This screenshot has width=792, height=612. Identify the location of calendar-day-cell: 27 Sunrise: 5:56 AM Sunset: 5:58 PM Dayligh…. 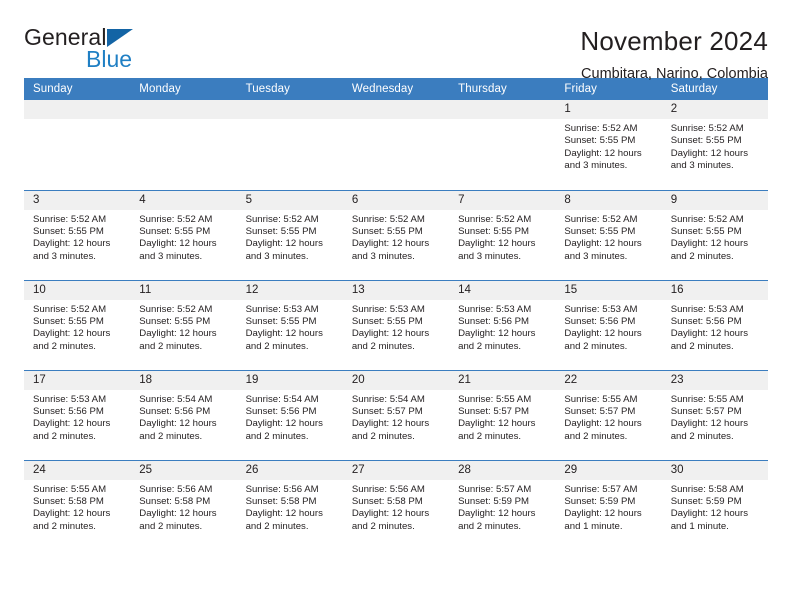
(396, 504).